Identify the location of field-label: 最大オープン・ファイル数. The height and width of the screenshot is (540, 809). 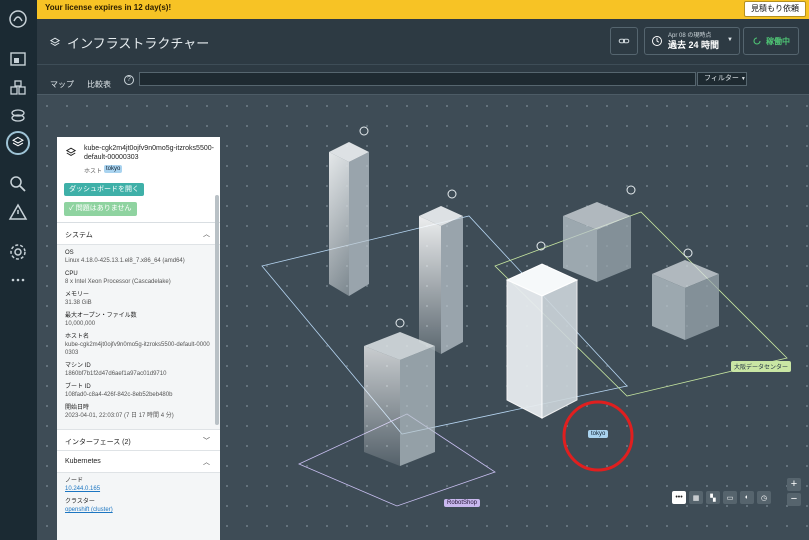
(101, 316).